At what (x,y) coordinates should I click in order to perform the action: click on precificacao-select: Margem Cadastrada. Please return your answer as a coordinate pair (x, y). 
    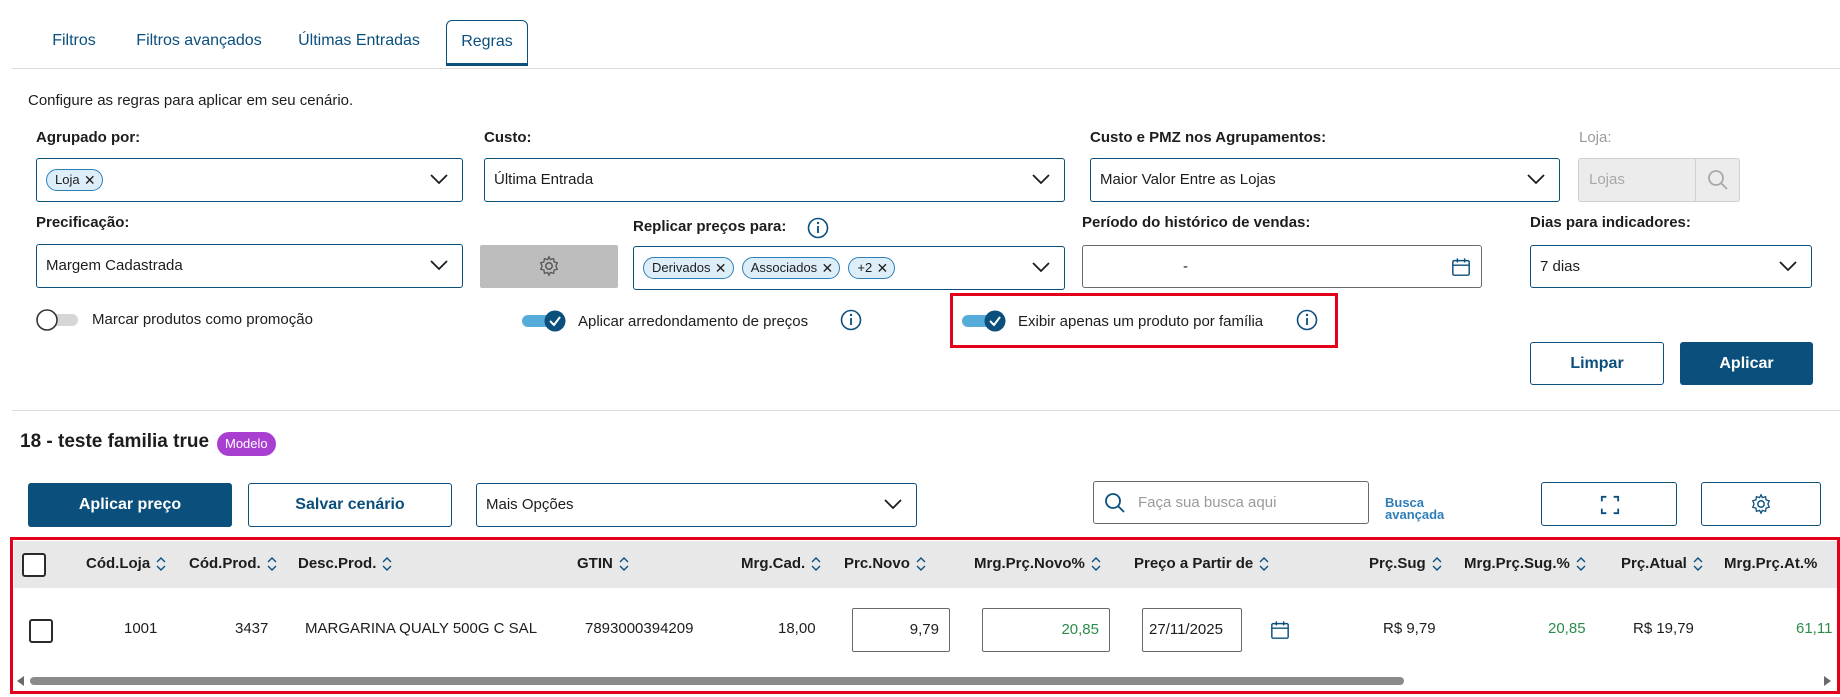
    Looking at the image, I should click on (249, 266).